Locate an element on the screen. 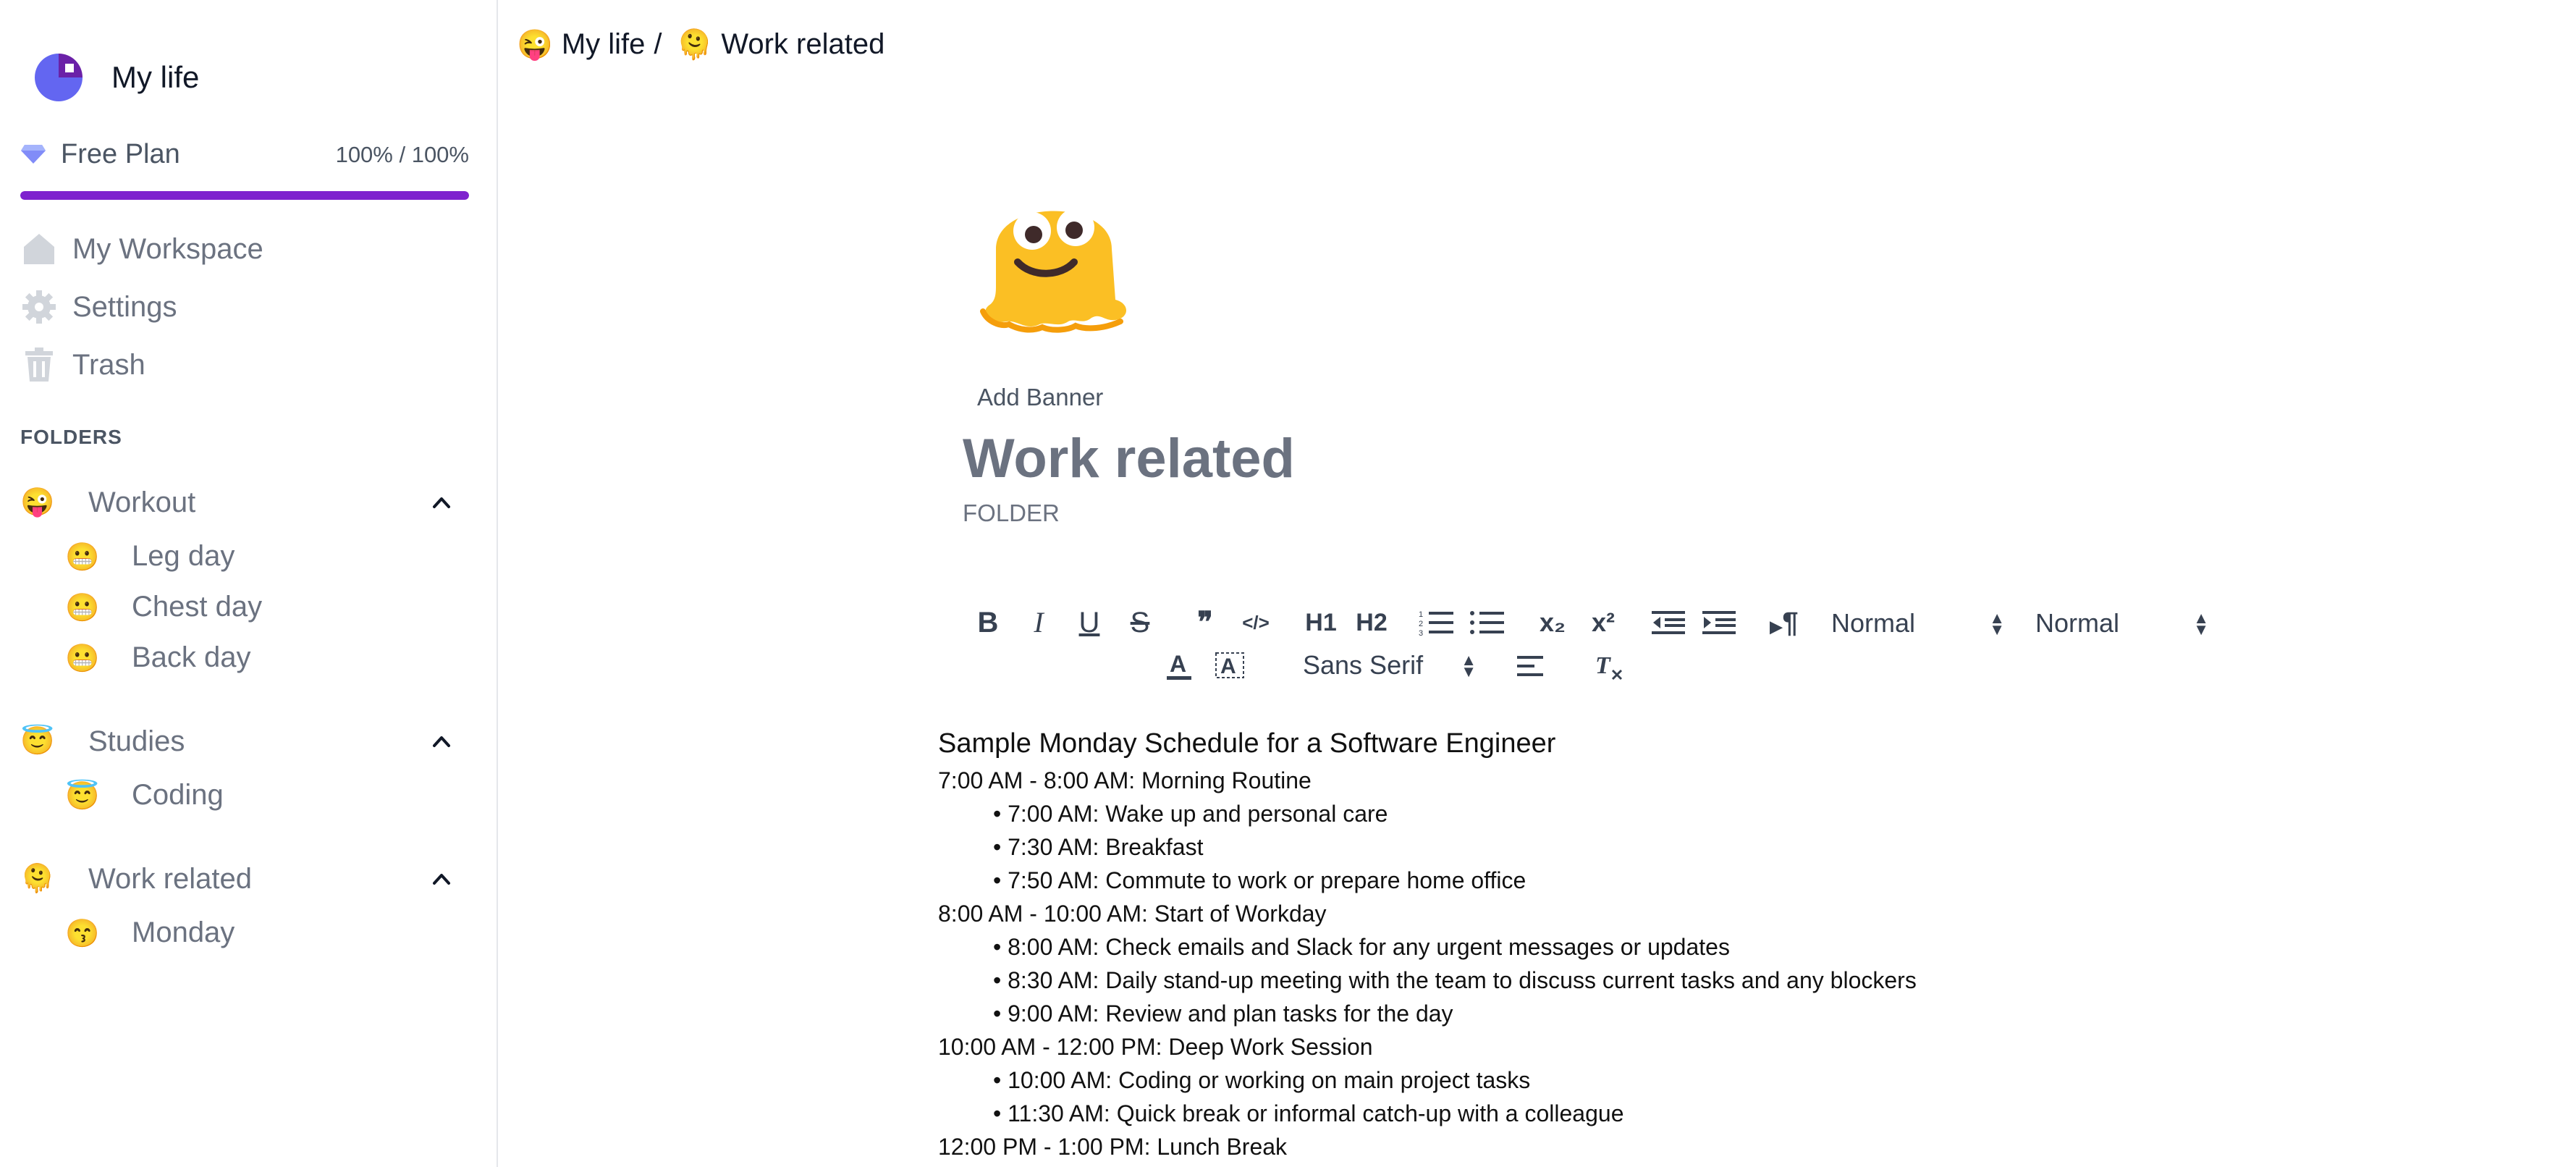  background-color-icon: A is located at coordinates (1230, 666).